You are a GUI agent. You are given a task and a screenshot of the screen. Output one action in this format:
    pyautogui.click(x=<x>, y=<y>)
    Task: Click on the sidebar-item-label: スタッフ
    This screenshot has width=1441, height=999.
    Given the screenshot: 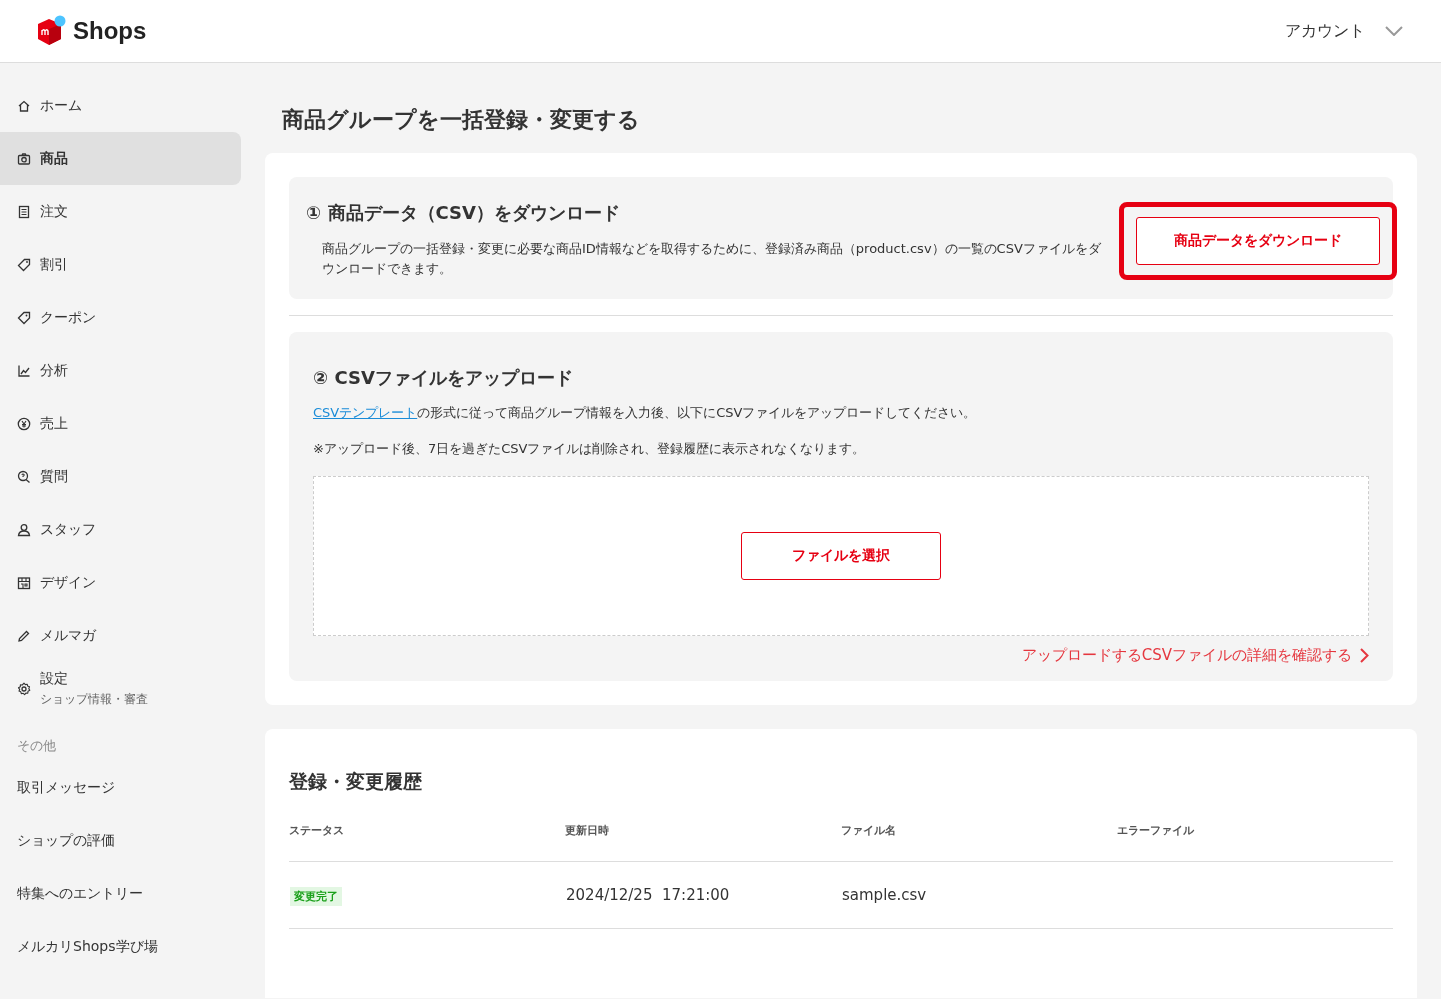 What is the action you would take?
    pyautogui.click(x=68, y=529)
    